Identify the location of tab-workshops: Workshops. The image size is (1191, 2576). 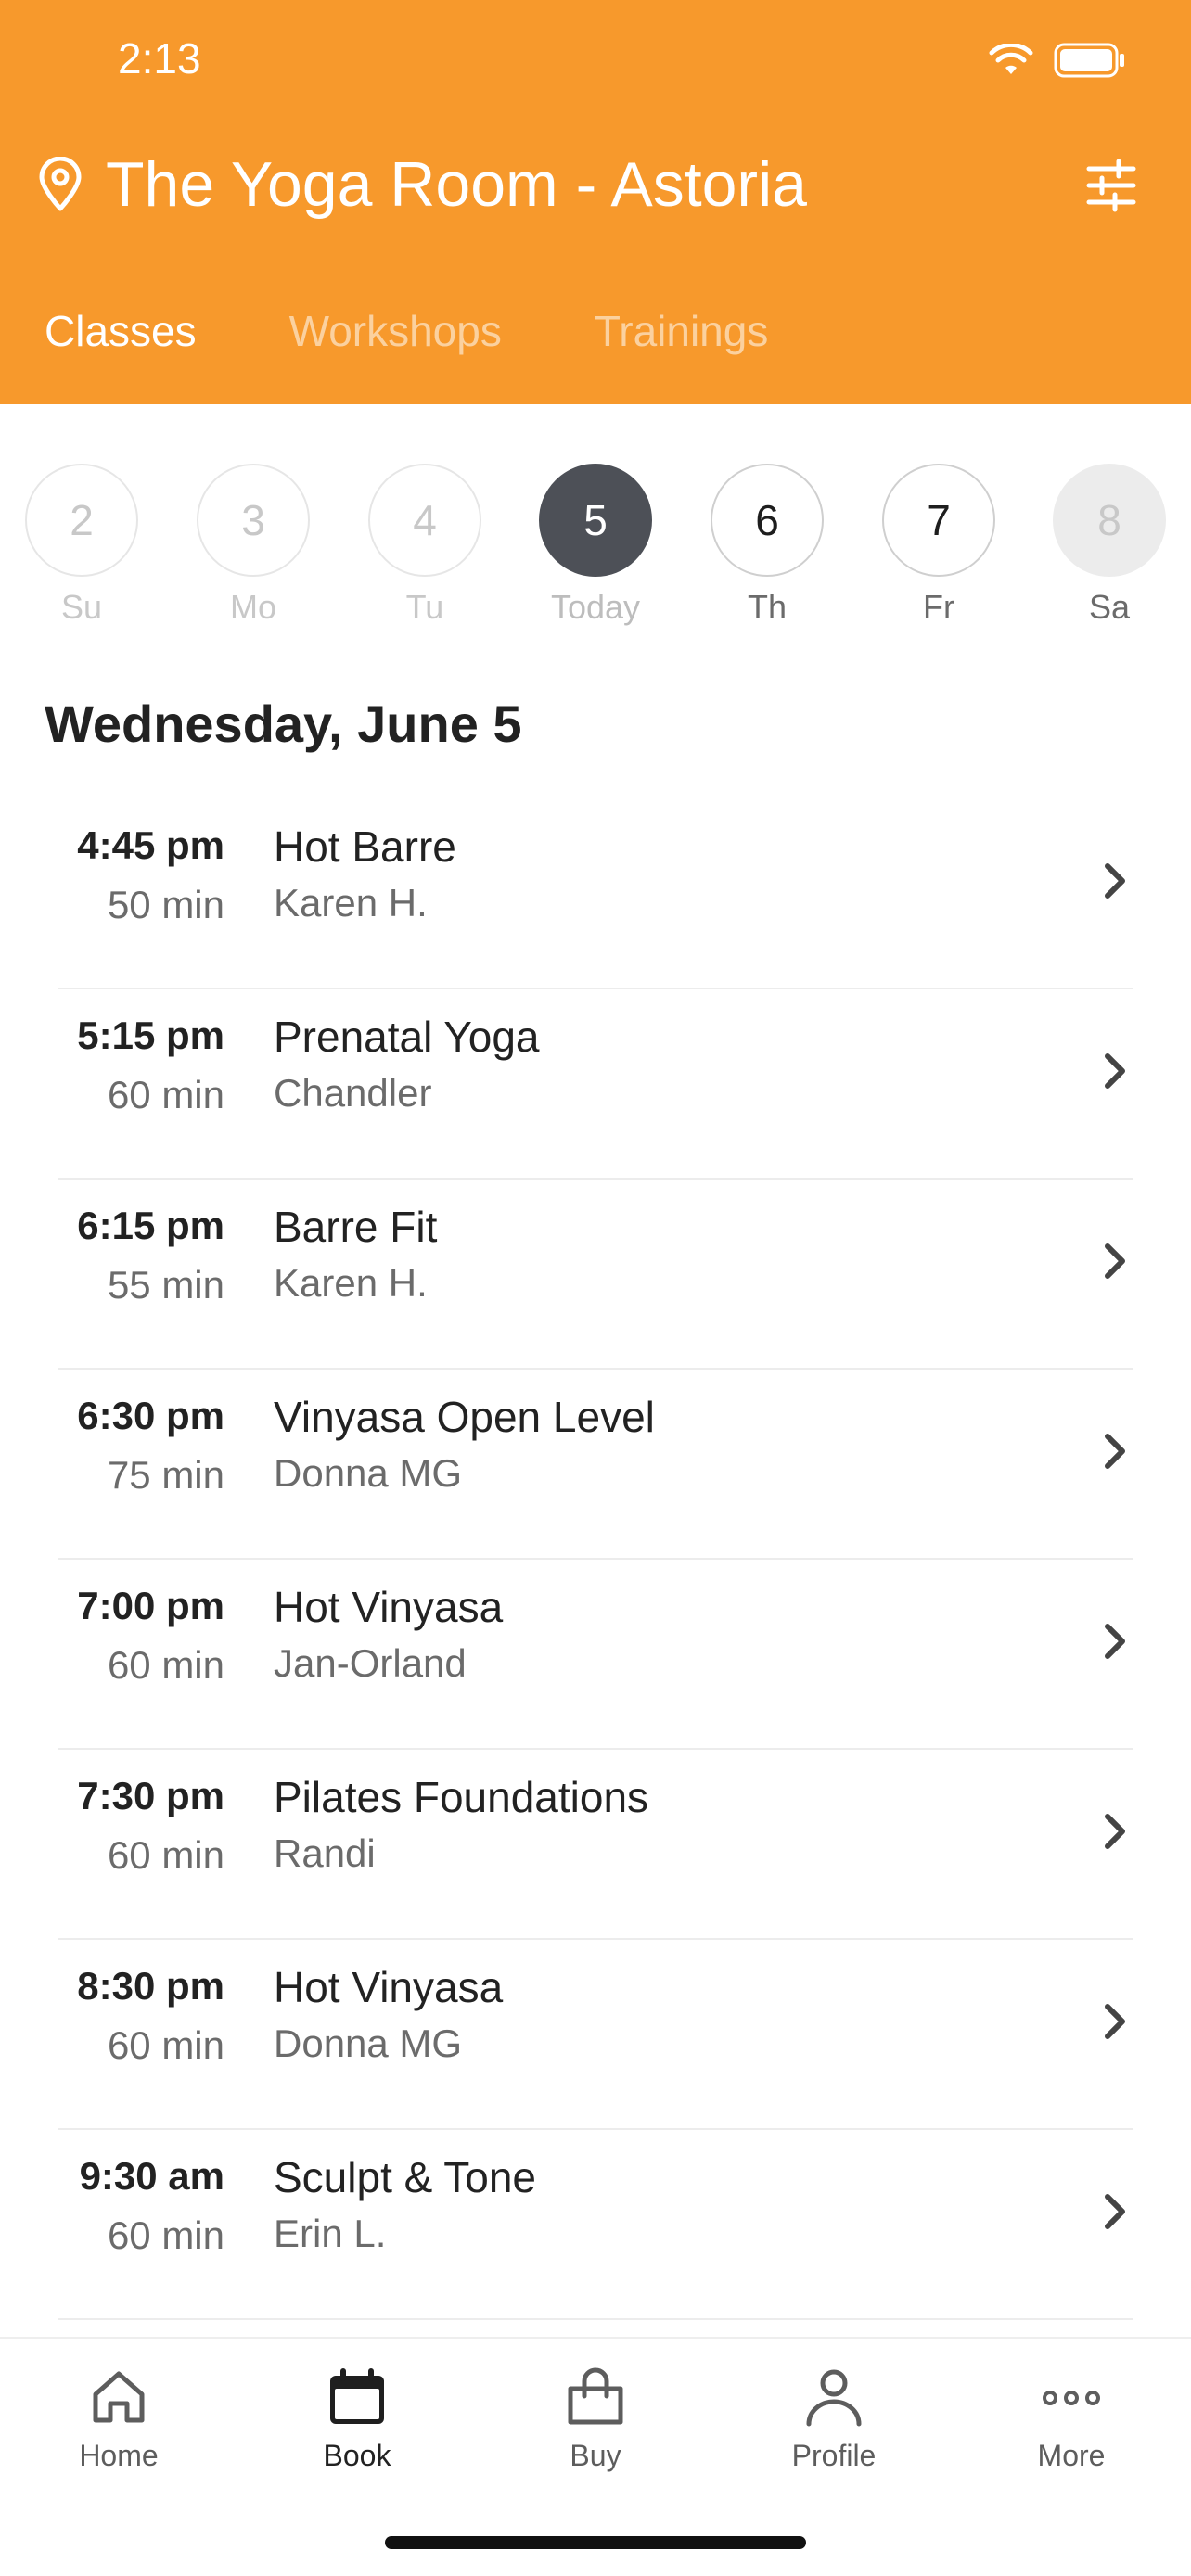
(395, 331).